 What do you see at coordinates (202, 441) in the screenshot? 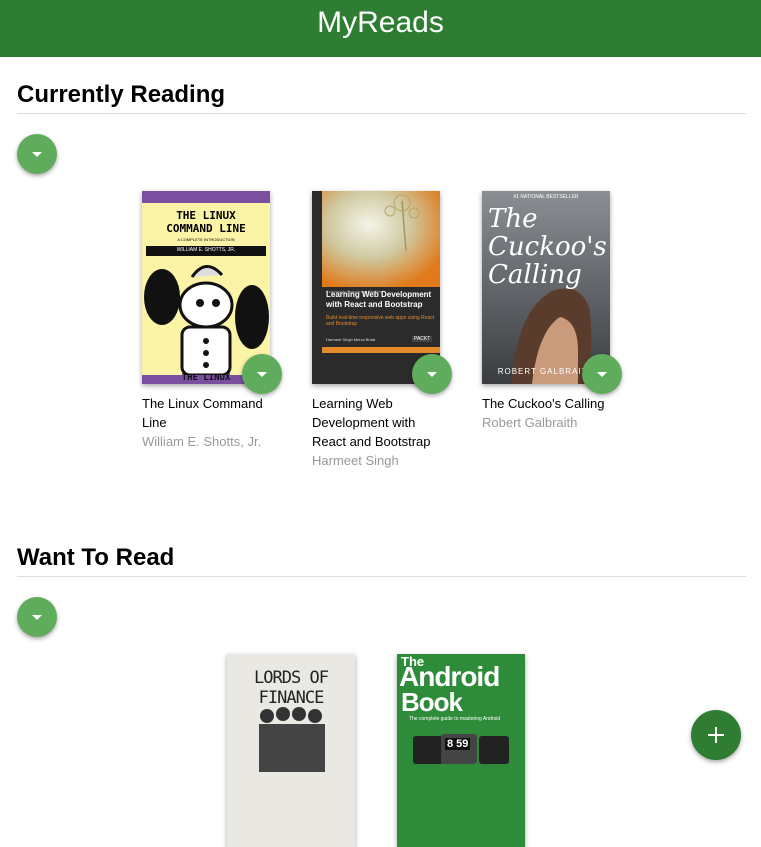
I see `book-authors: William E. Shotts, Jr.` at bounding box center [202, 441].